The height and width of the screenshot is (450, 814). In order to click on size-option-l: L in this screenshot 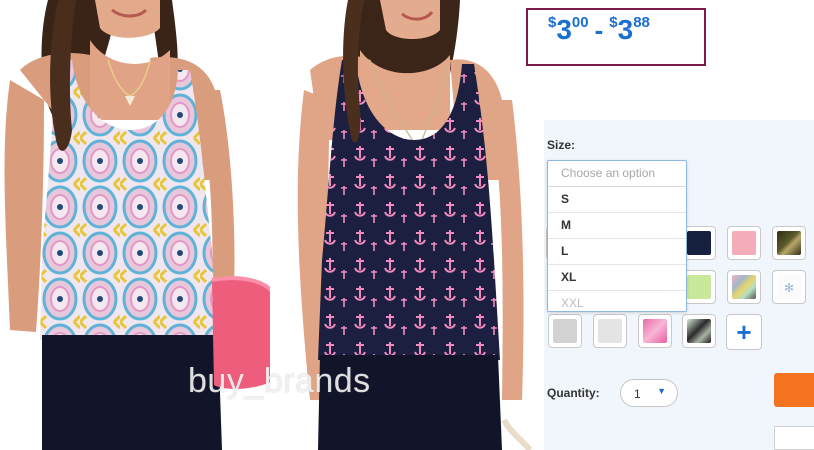, I will do `click(617, 252)`.